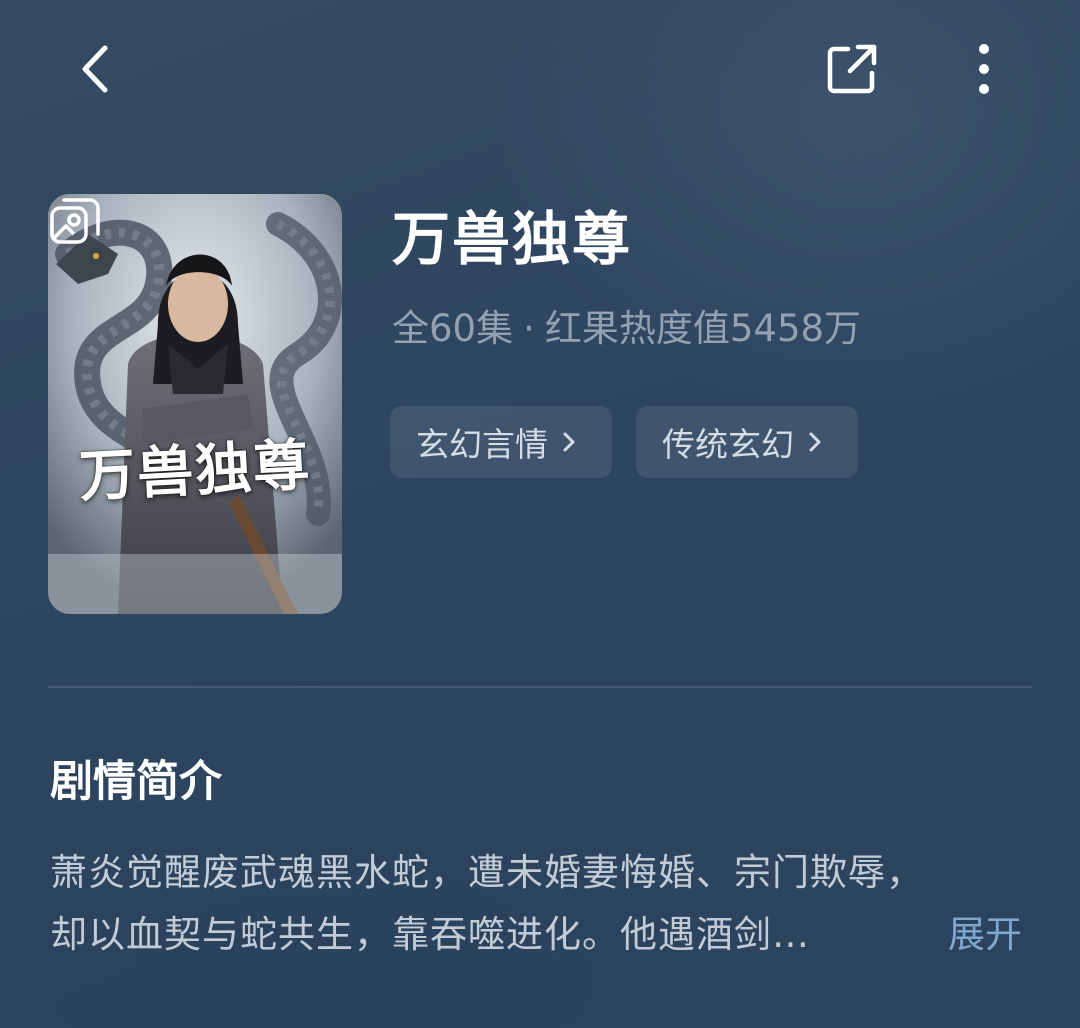 The height and width of the screenshot is (1028, 1080). I want to click on episode-count: 全60集, so click(453, 328).